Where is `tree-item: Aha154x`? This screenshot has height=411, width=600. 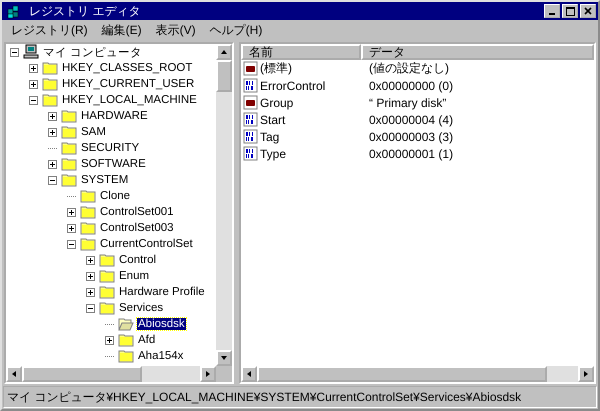 tree-item: Aha154x is located at coordinates (160, 356).